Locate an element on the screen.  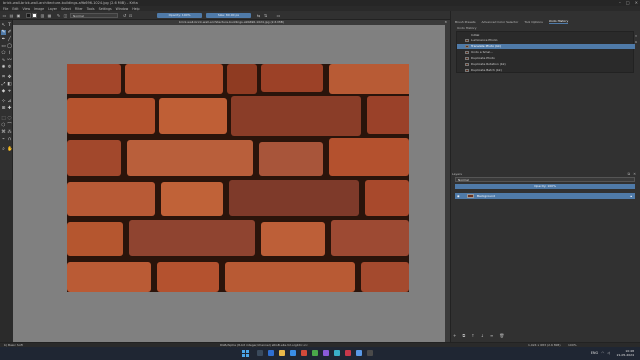
mirror-horizontal-icon: ⇆ is located at coordinates (258, 15).